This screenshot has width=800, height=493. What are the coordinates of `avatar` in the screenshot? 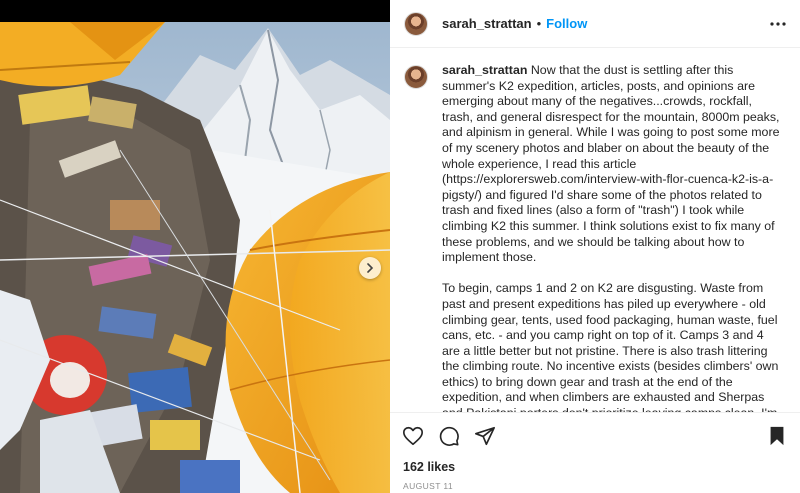 It's located at (416, 23).